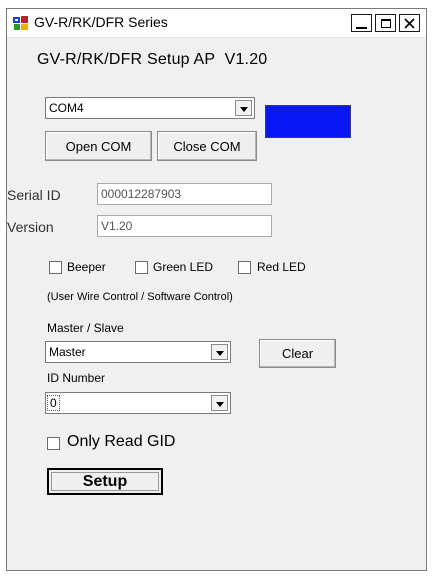 This screenshot has width=434, height=577. I want to click on window-title: GV-R/RK/DFR Series, so click(101, 22).